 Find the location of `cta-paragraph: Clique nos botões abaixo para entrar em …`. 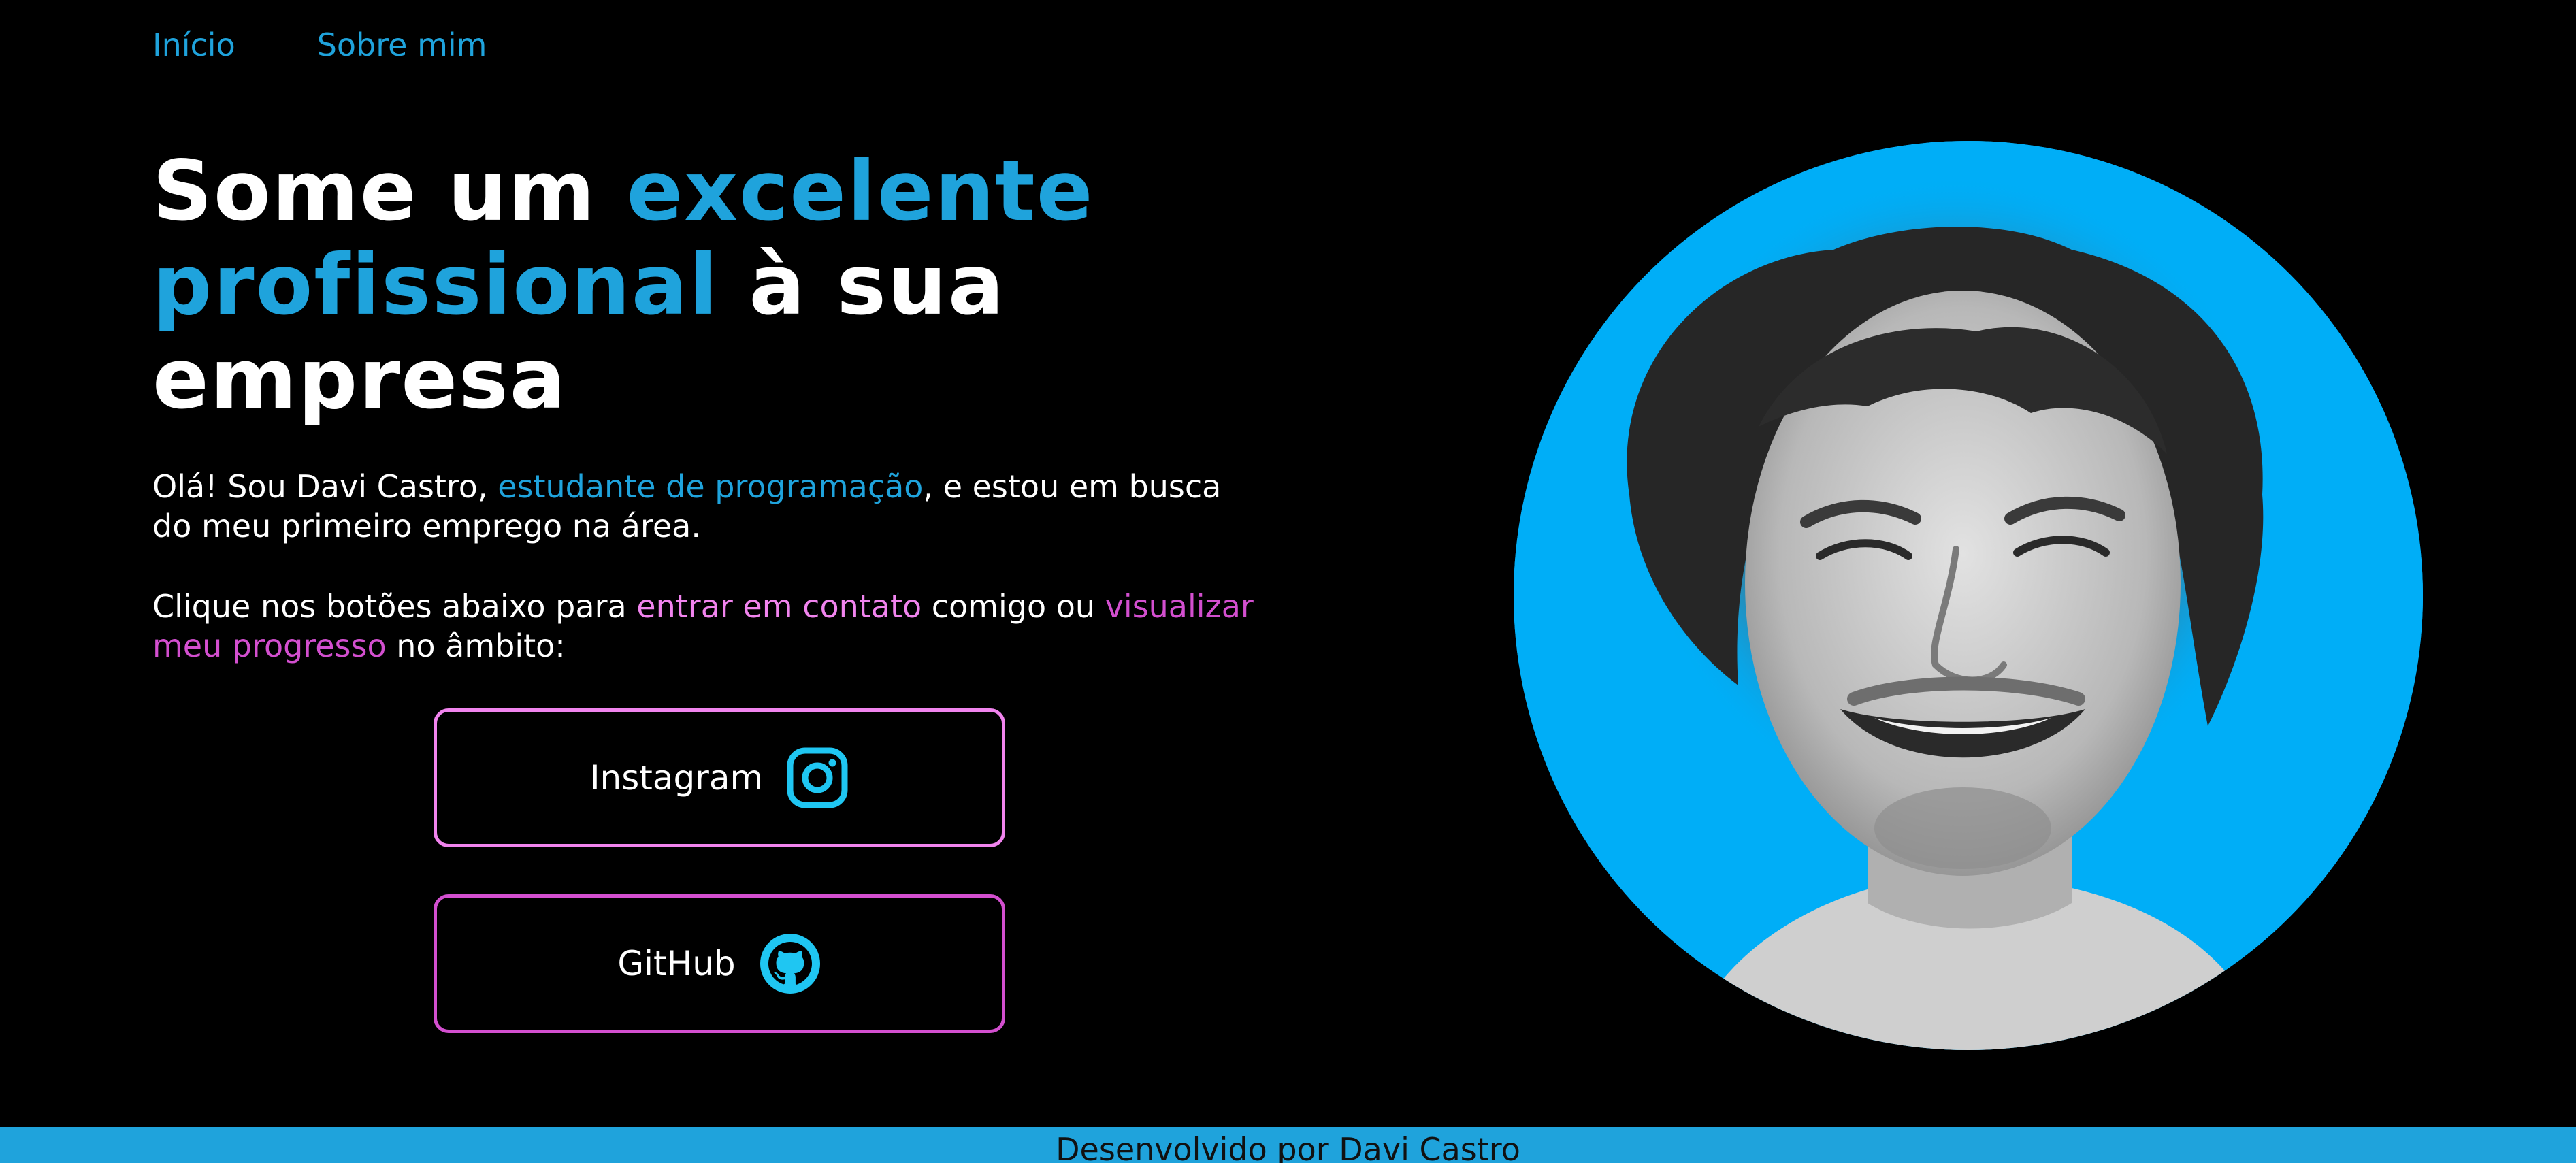

cta-paragraph: Clique nos botões abaixo para entrar em … is located at coordinates (710, 626).